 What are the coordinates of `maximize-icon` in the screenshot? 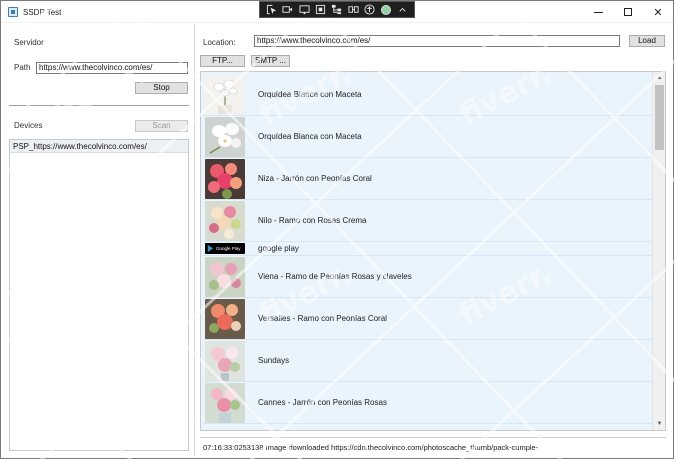 It's located at (628, 12).